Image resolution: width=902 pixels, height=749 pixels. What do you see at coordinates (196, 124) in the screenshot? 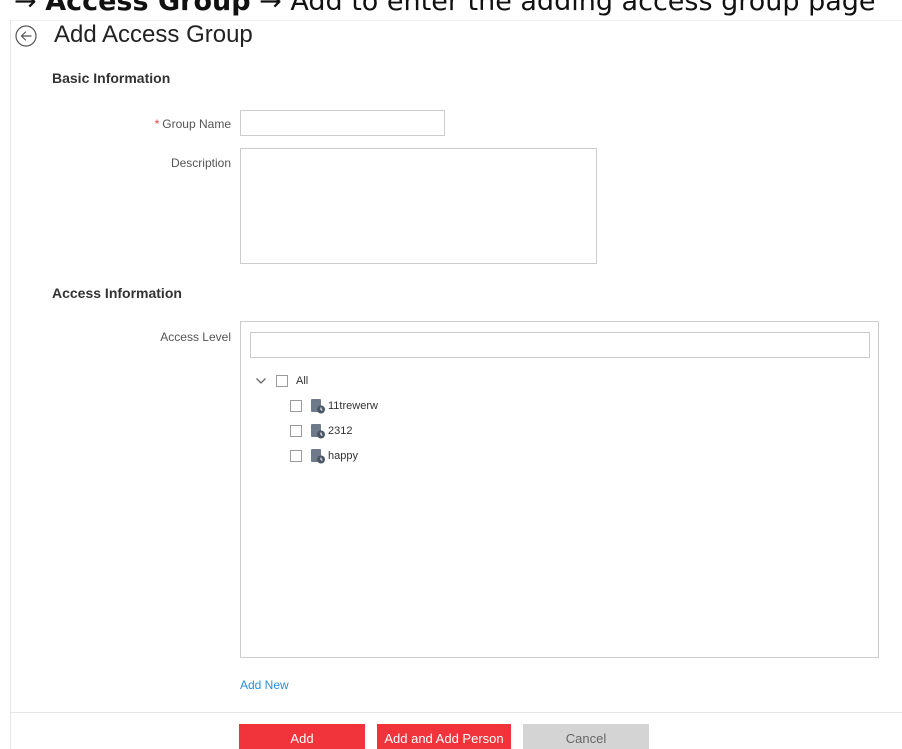
I see `group-name-label-text: Group Name` at bounding box center [196, 124].